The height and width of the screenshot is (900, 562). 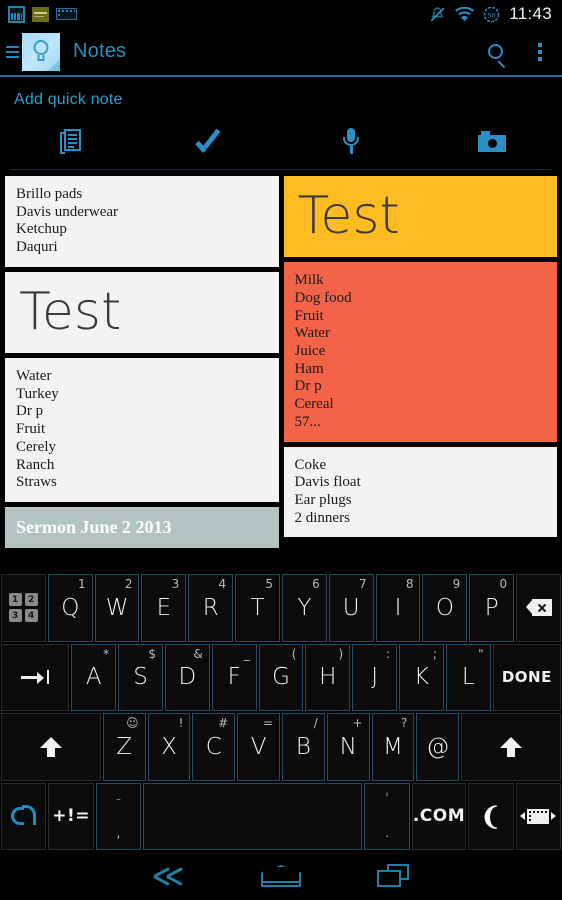 I want to click on swipe-trace-key, so click(x=24, y=816).